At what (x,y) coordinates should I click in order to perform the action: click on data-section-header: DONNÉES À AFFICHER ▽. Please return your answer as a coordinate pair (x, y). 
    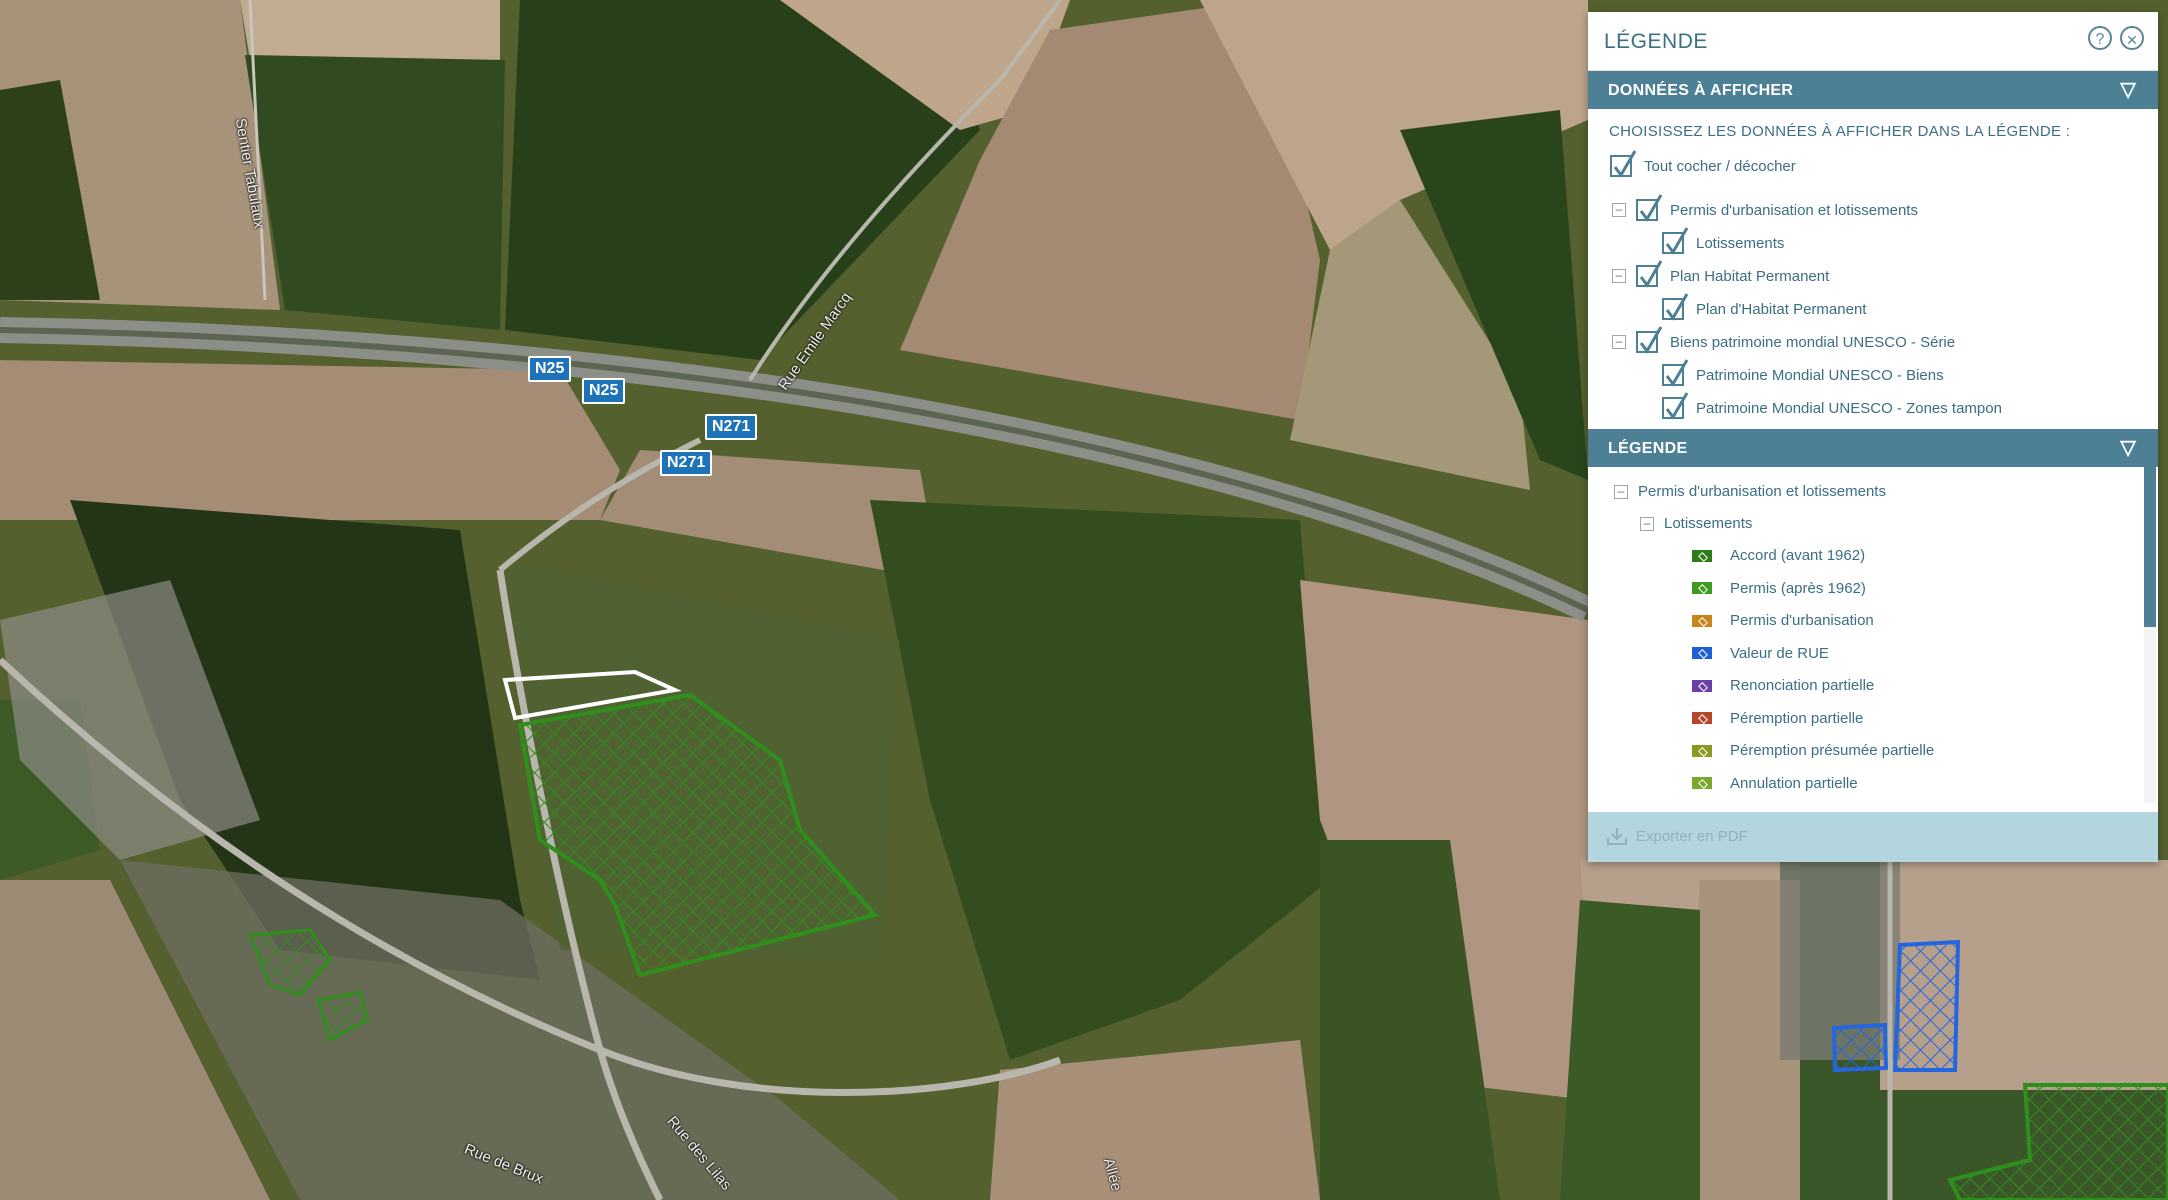
    Looking at the image, I should click on (1873, 90).